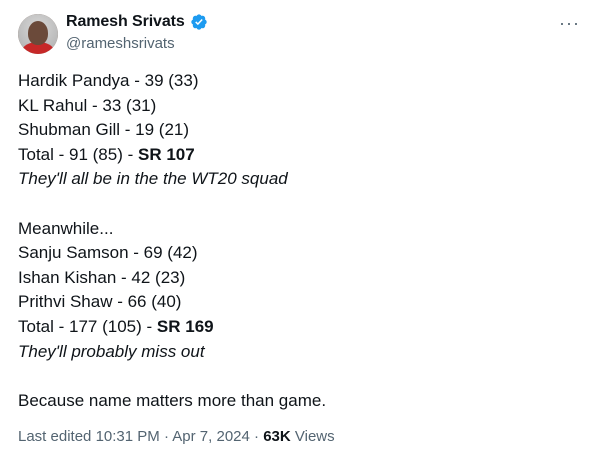 The image size is (600, 466). I want to click on note-line: They'll all be in the the WT20 squad, so click(303, 179).